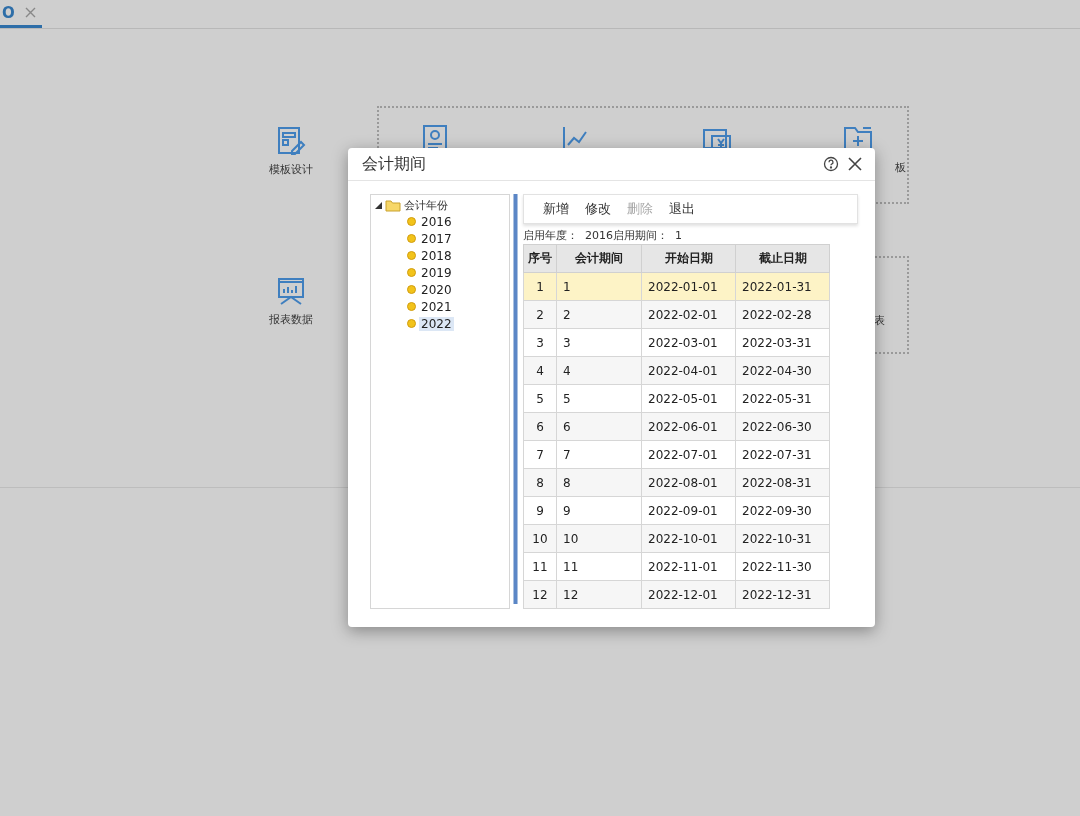 This screenshot has height=816, width=1080. What do you see at coordinates (291, 319) in the screenshot?
I see `launcher-label: 报表数据` at bounding box center [291, 319].